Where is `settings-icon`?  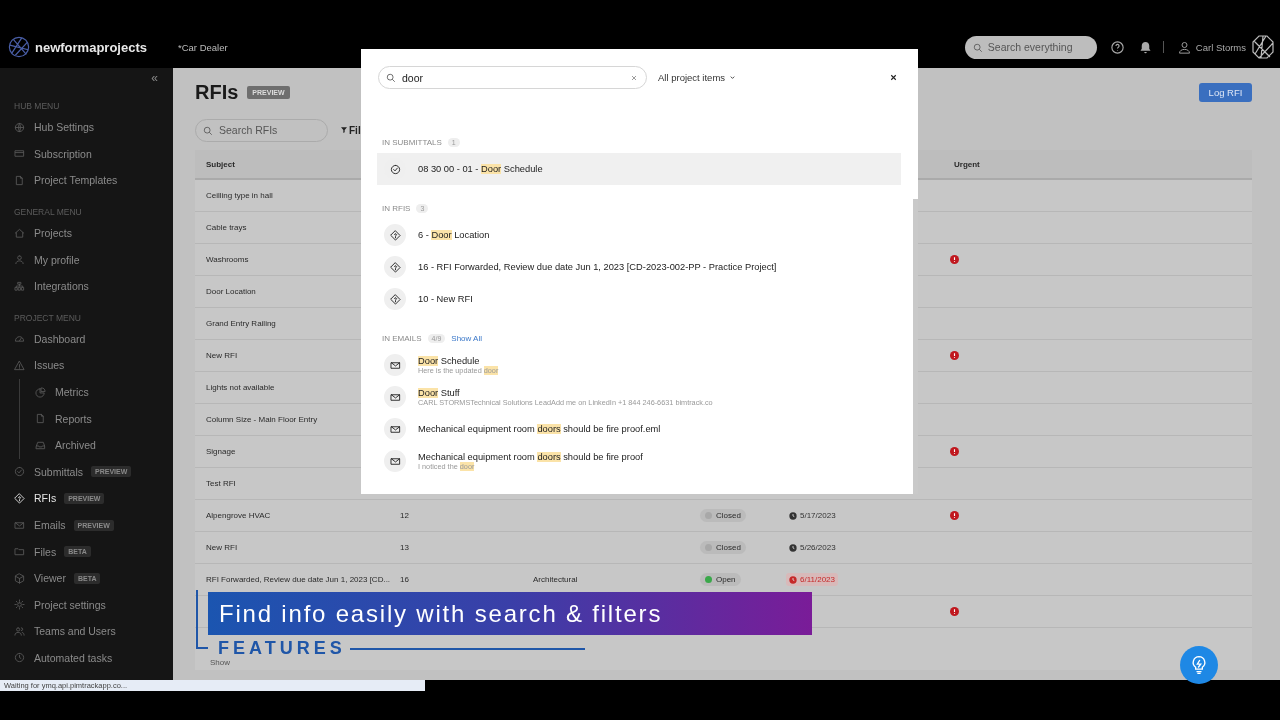 settings-icon is located at coordinates (19, 605).